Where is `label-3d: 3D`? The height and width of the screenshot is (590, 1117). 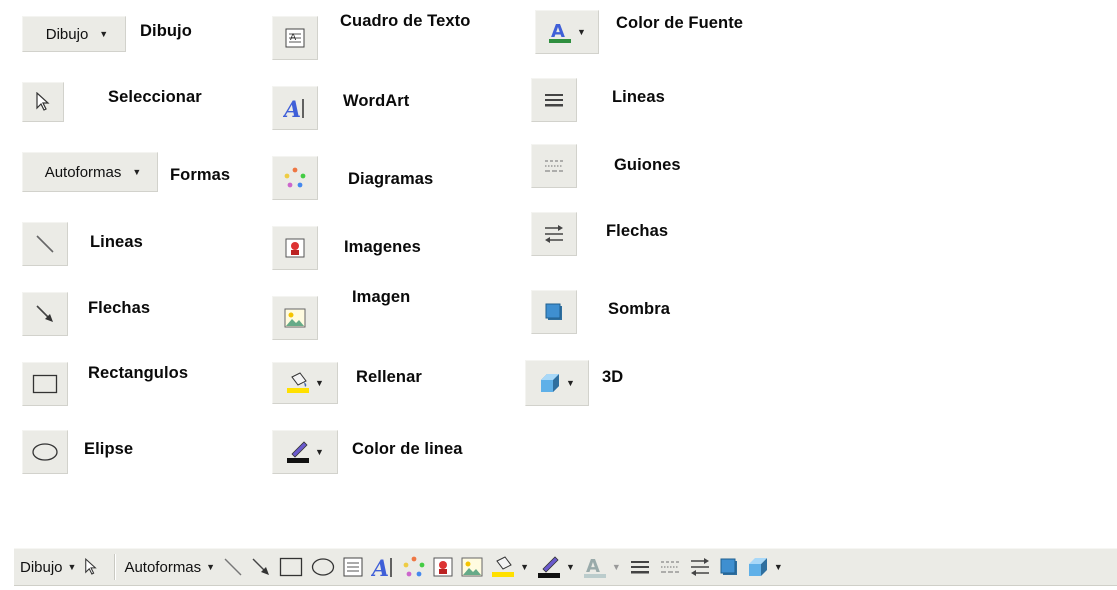 label-3d: 3D is located at coordinates (613, 377).